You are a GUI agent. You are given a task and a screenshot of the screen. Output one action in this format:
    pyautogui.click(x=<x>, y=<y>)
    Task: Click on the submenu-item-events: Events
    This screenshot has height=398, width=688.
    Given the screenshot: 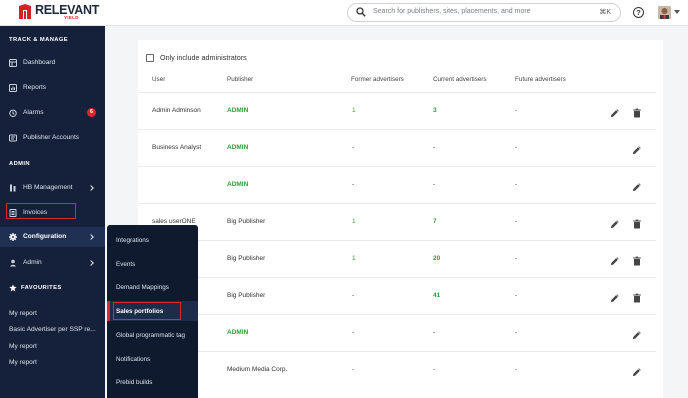 What is the action you would take?
    pyautogui.click(x=152, y=264)
    